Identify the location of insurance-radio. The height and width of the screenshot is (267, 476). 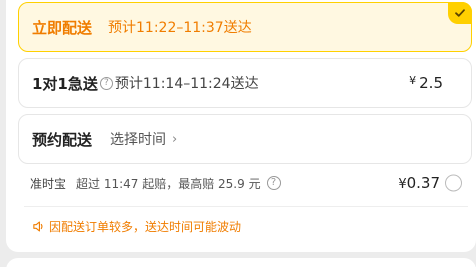
(453, 183).